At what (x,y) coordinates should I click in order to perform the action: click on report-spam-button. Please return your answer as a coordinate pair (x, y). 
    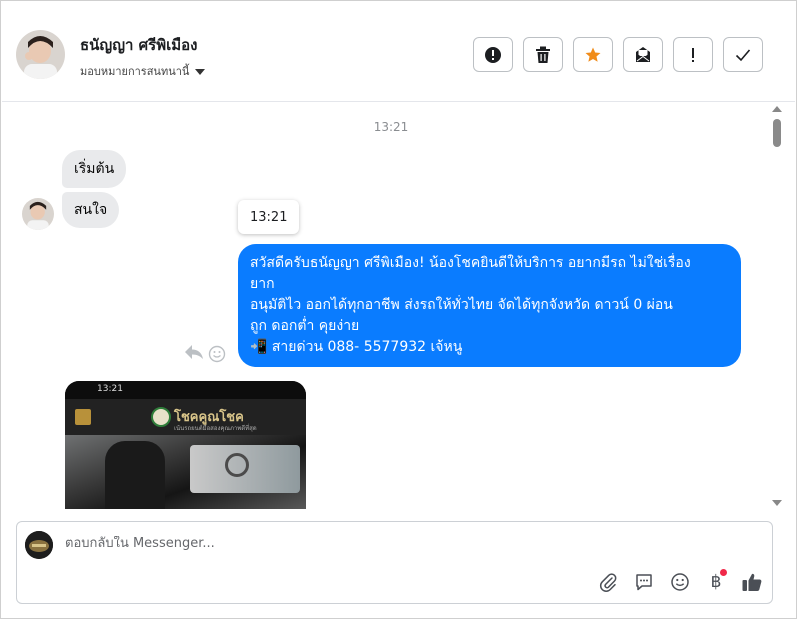
    Looking at the image, I should click on (493, 54).